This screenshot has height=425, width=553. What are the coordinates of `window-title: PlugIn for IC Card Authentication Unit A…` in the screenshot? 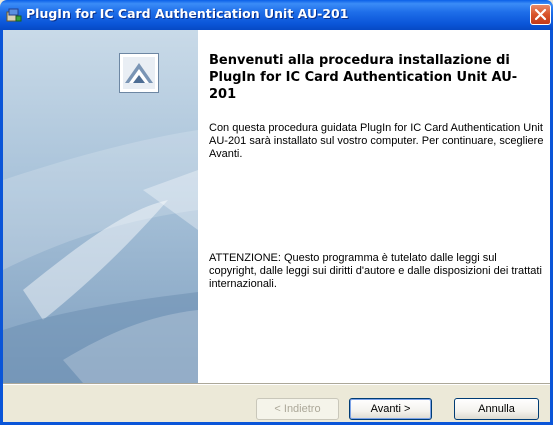 It's located at (187, 13).